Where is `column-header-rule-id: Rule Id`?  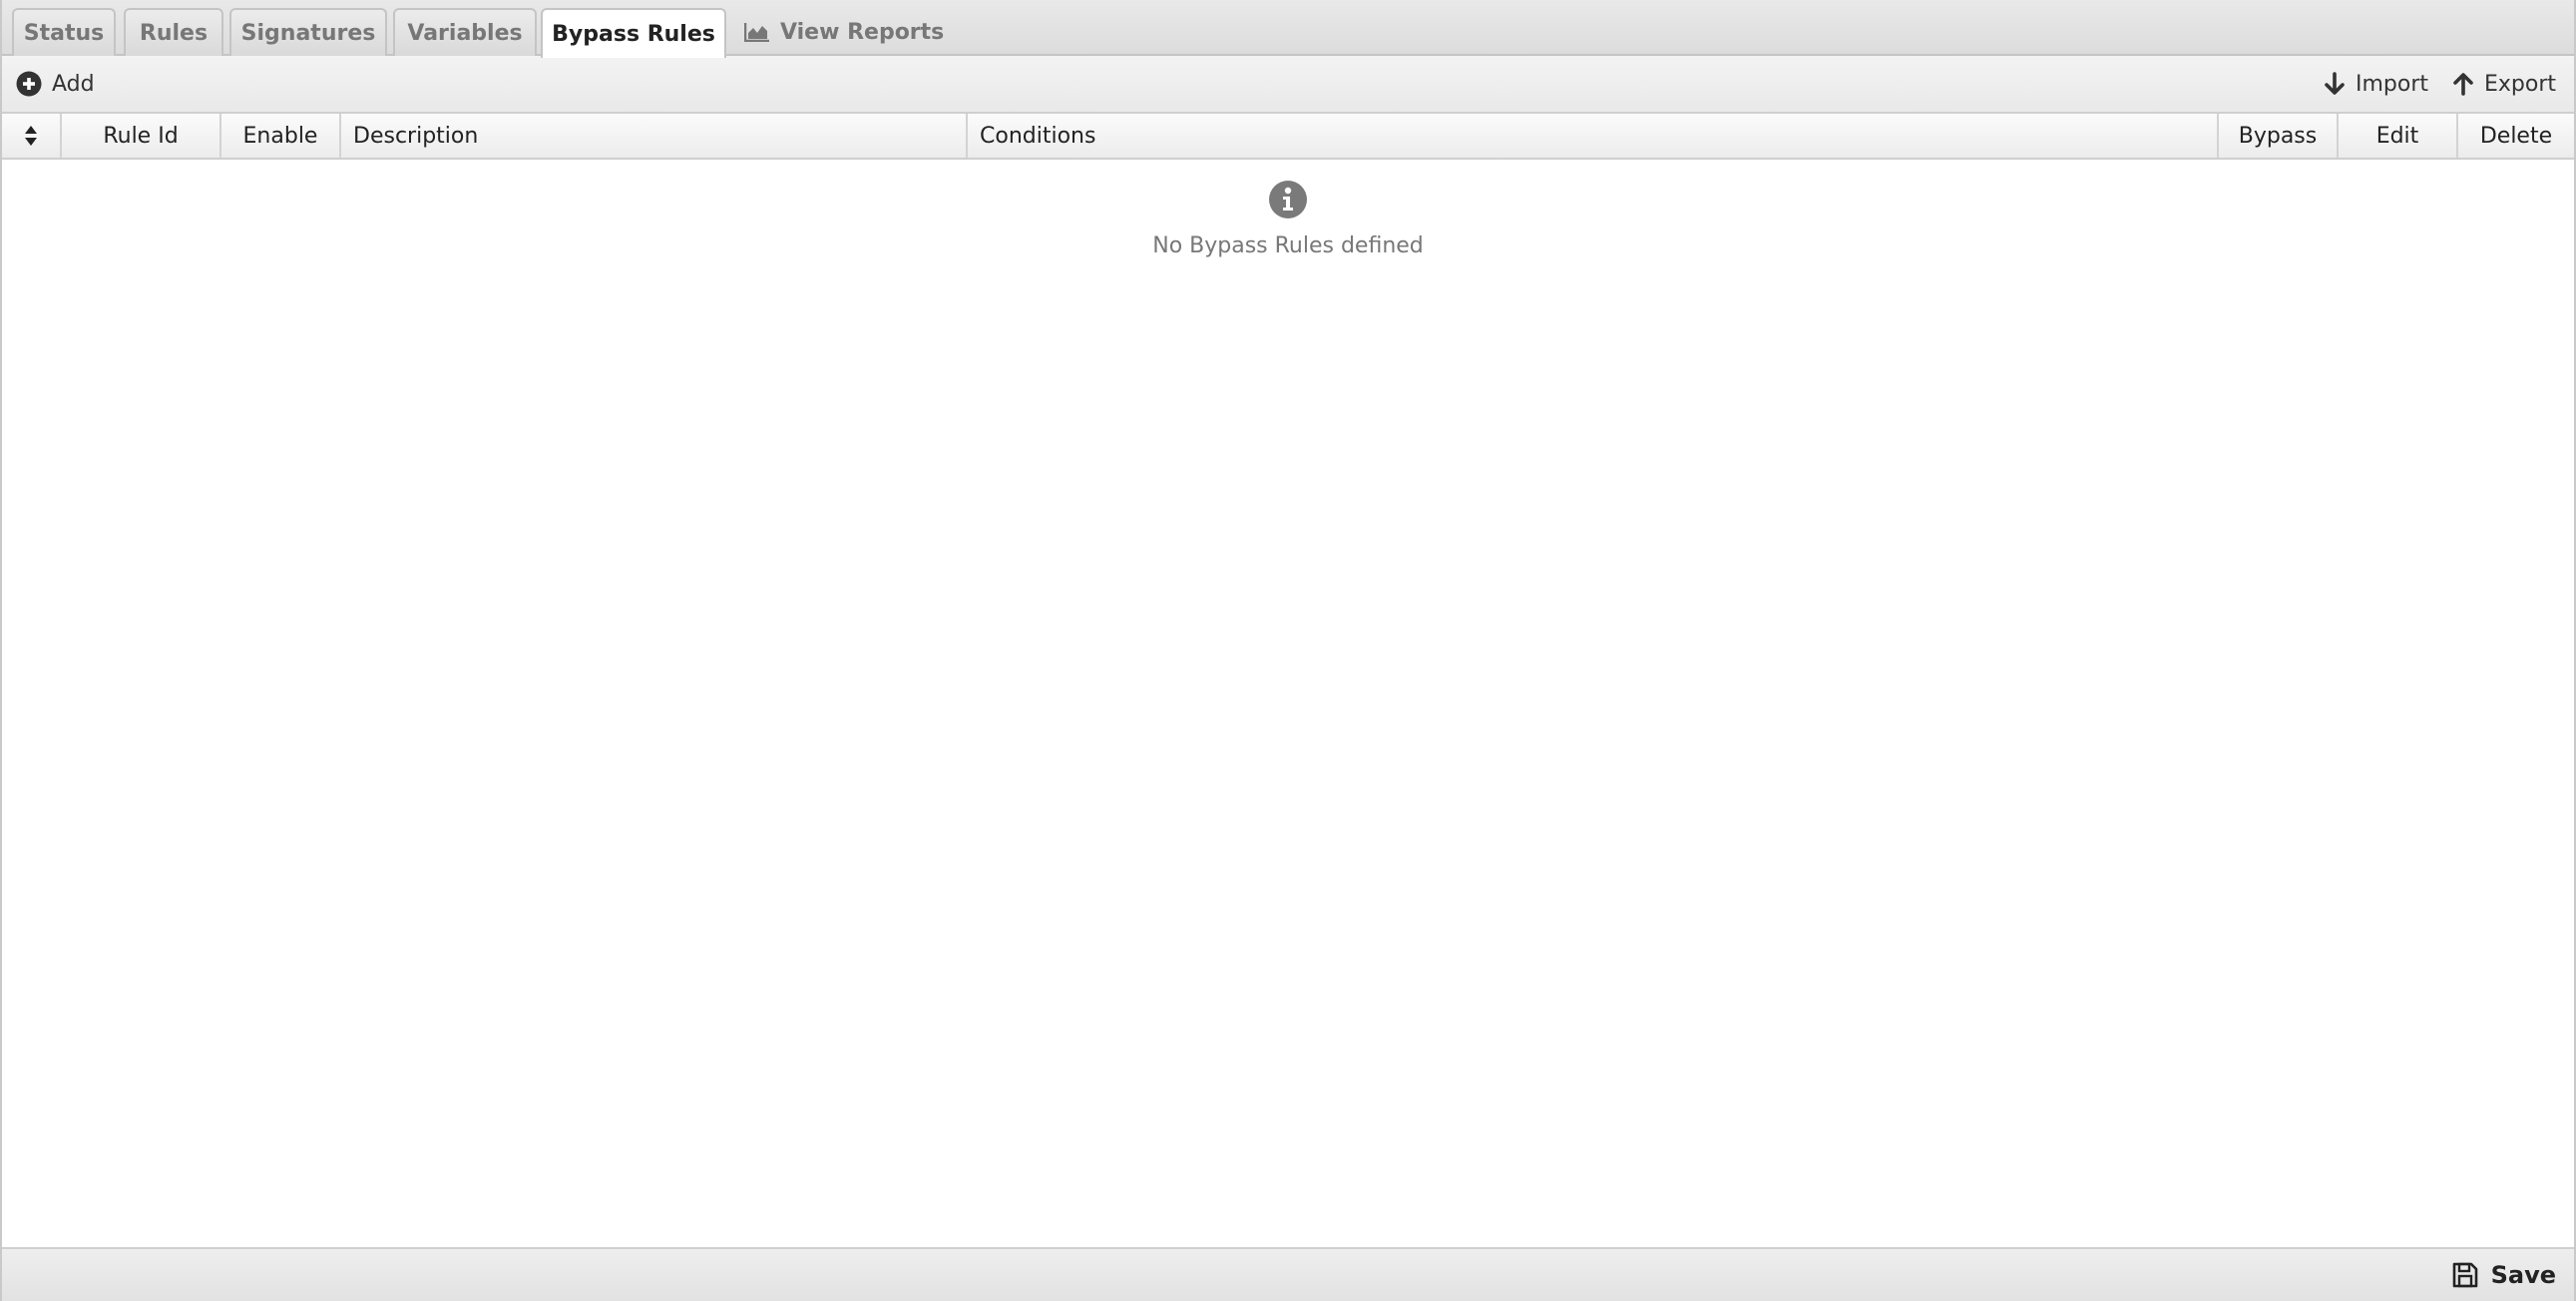 column-header-rule-id: Rule Id is located at coordinates (141, 136).